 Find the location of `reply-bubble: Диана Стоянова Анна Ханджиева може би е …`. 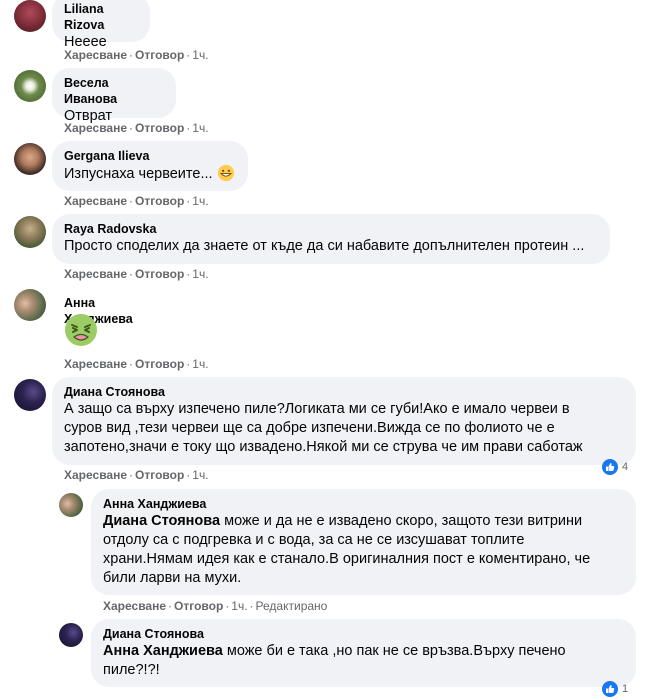

reply-bubble: Диана Стоянова Анна Ханджиева може би е … is located at coordinates (363, 653).